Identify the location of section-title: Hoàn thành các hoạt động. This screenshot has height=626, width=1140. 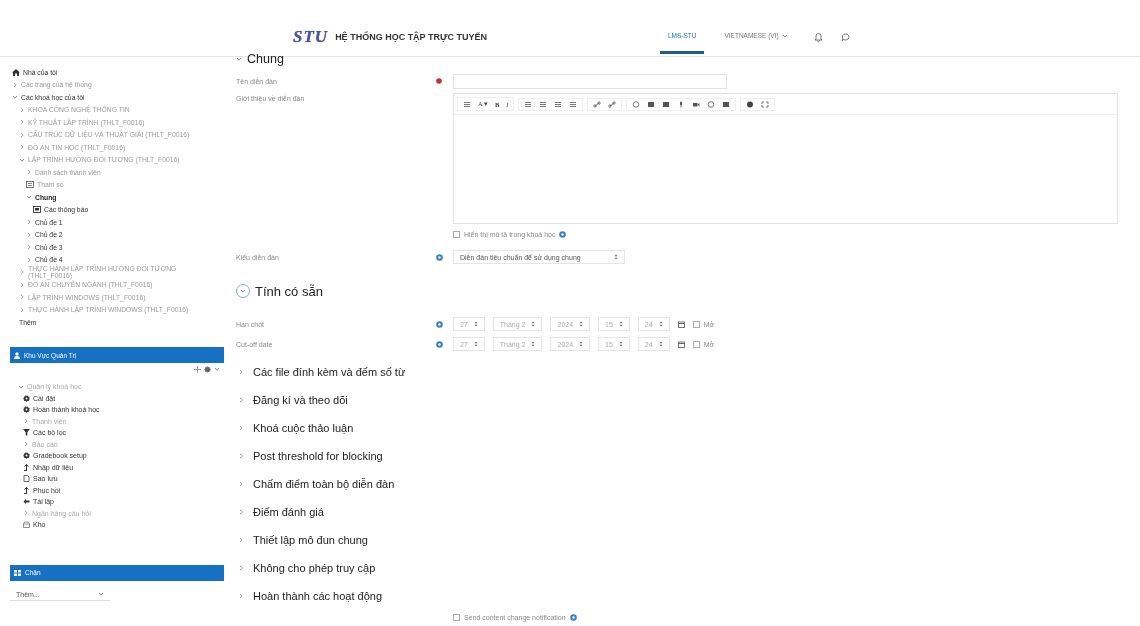
(318, 596).